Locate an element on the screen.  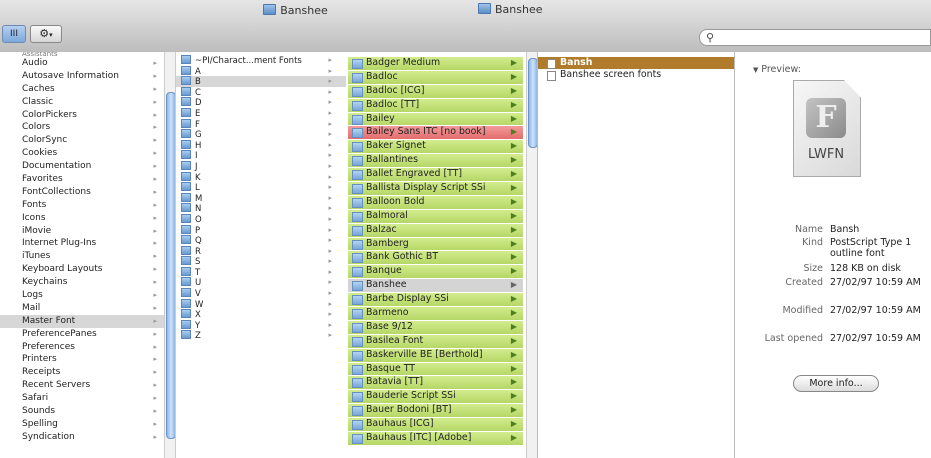
font-list-item: Bauer Bodoni [BT] ▶ is located at coordinates (435, 411).